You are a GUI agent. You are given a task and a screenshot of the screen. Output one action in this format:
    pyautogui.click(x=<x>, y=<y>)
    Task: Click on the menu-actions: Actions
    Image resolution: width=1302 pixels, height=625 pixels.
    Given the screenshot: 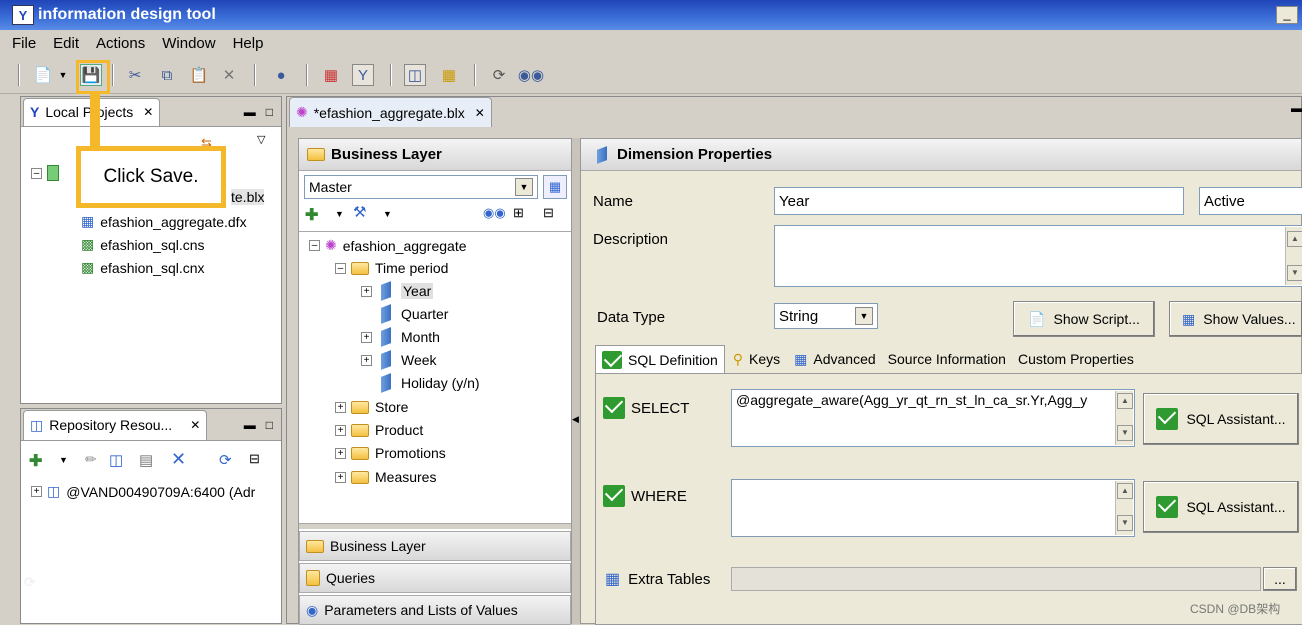 What is the action you would take?
    pyautogui.click(x=120, y=43)
    